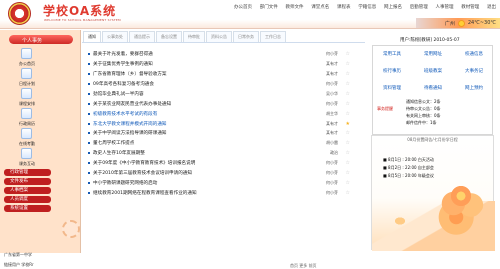 The width and height of the screenshot is (500, 269). What do you see at coordinates (491, 7) in the screenshot?
I see `nav-logout: 退出` at bounding box center [491, 7].